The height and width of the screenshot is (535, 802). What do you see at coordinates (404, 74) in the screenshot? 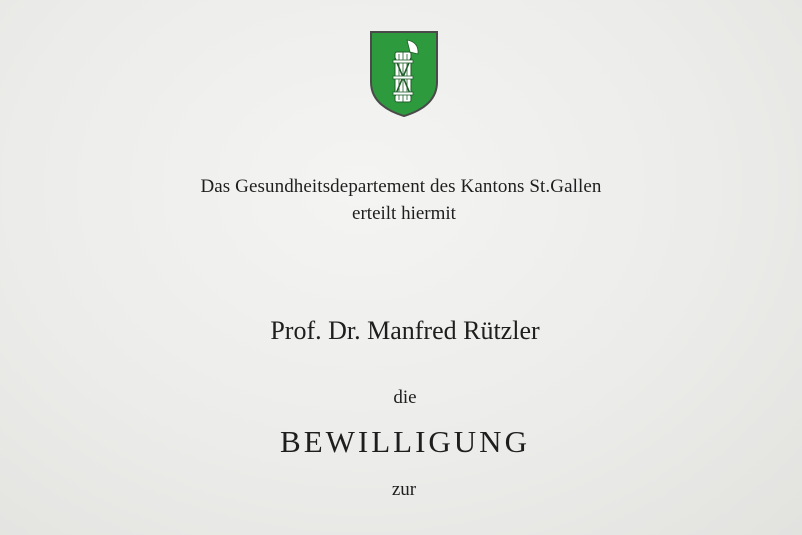
I see `st-gallen-coat-of-arms-icon` at bounding box center [404, 74].